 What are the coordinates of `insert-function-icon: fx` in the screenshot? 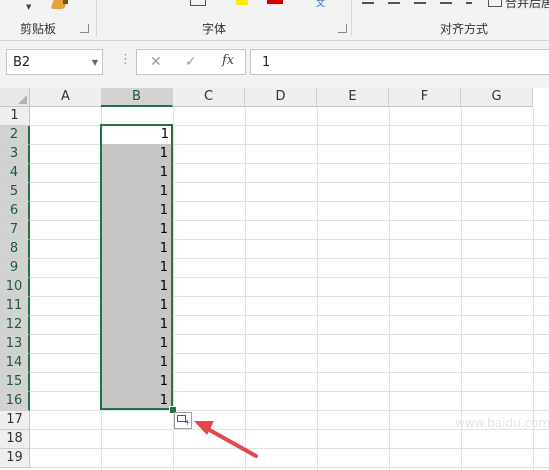 It's located at (228, 60).